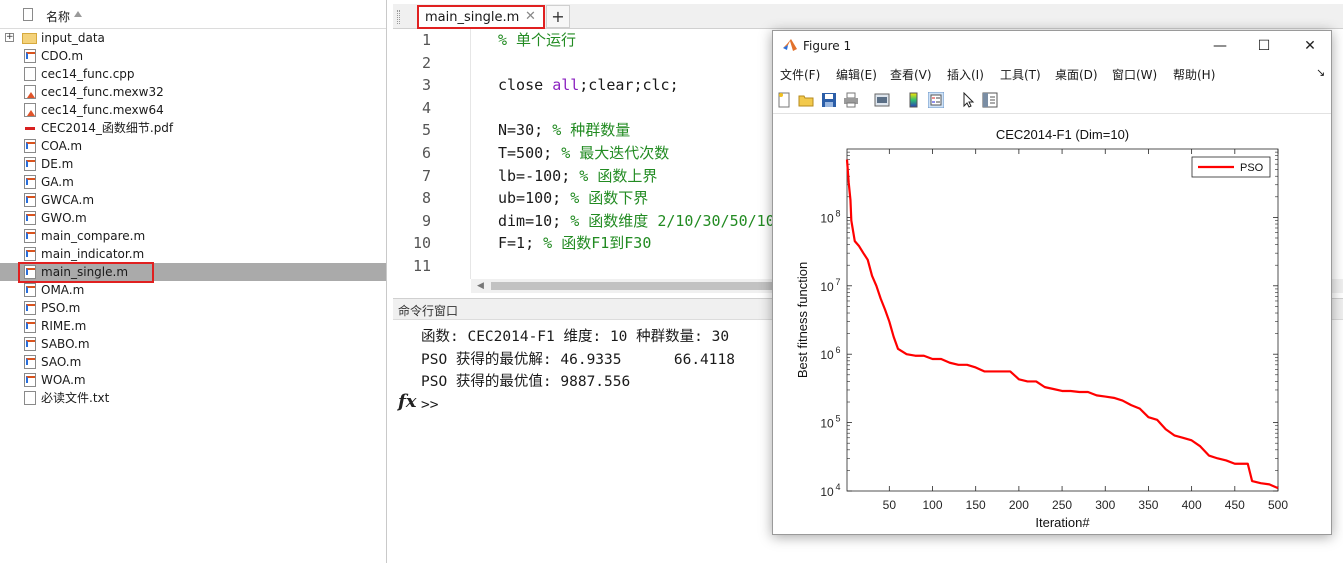  I want to click on file-list-item: COA.m, so click(193, 146).